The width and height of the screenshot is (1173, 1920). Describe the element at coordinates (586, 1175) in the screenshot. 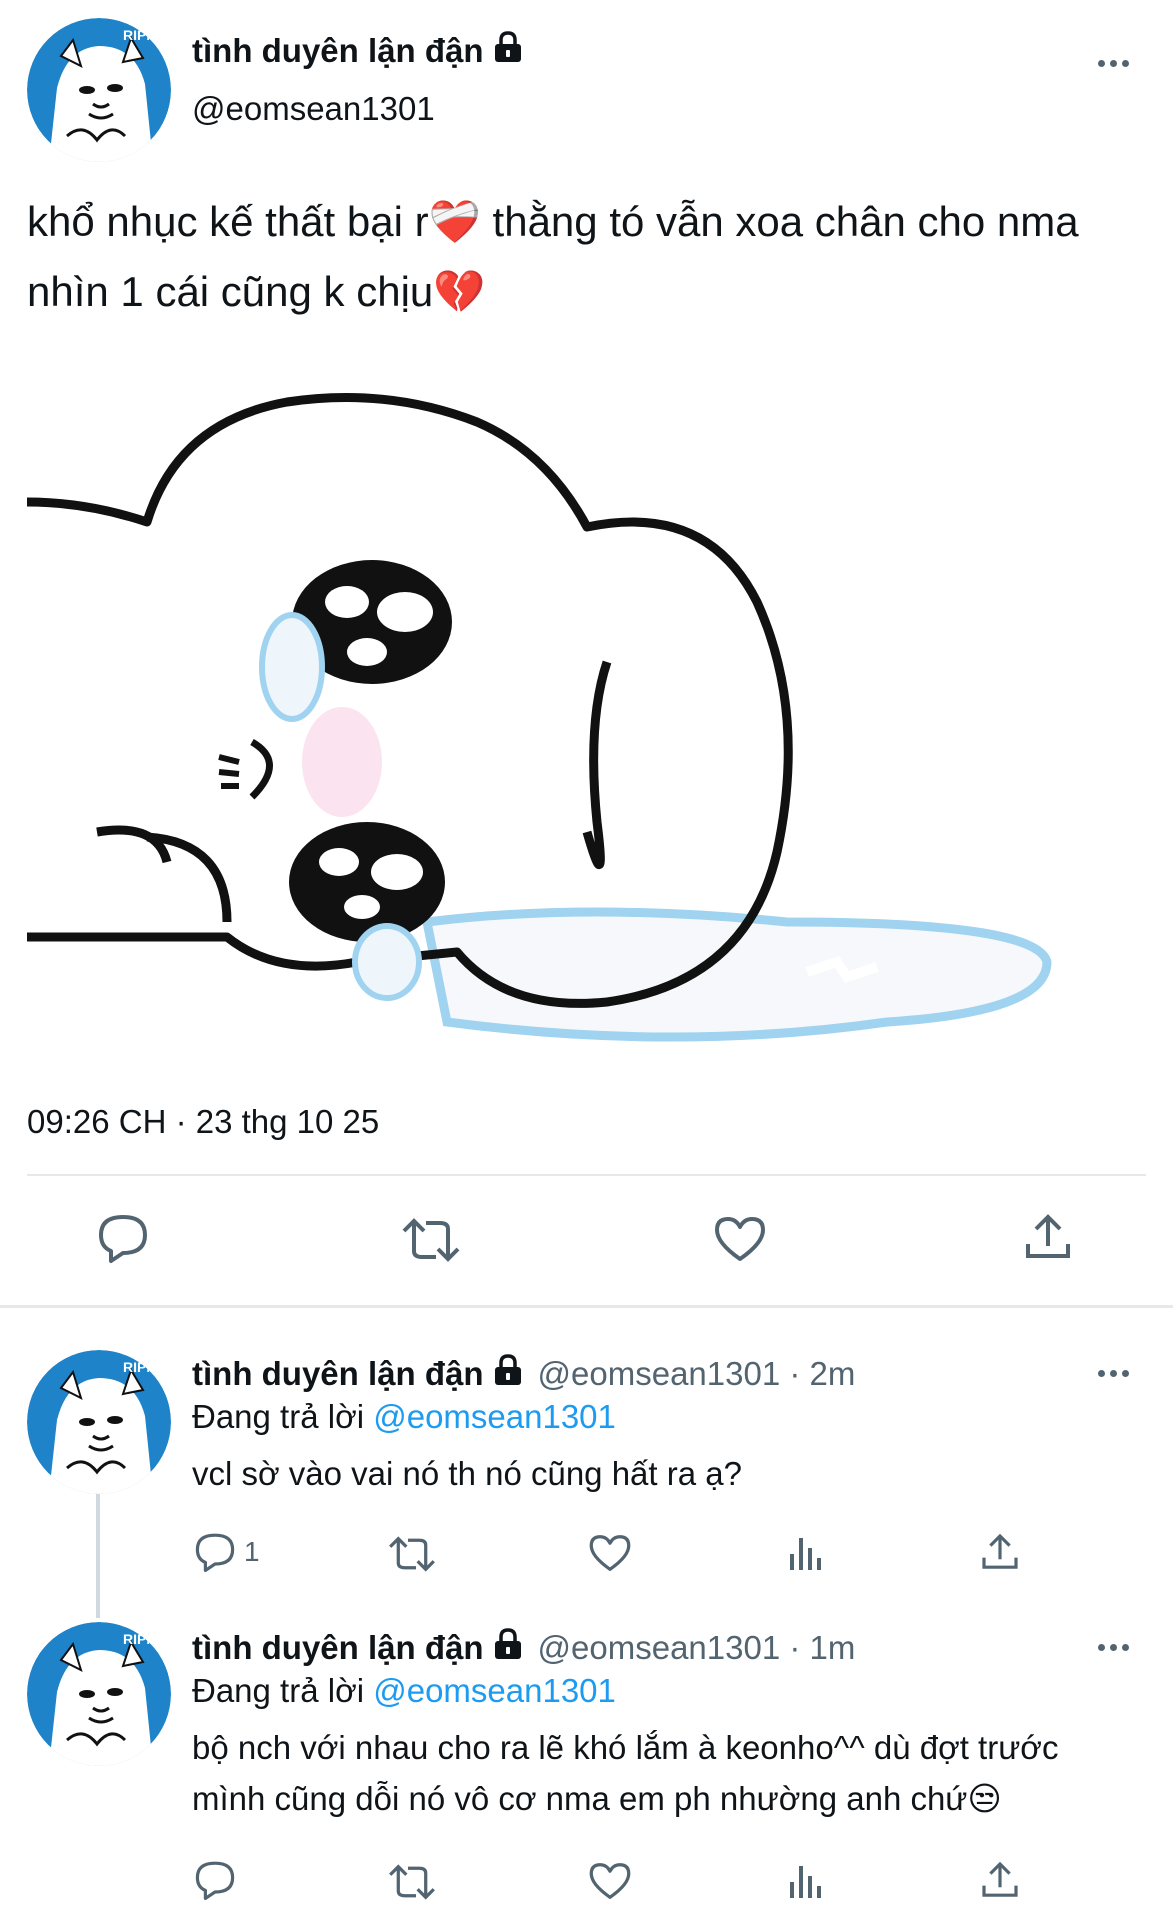

I see `divider` at that location.